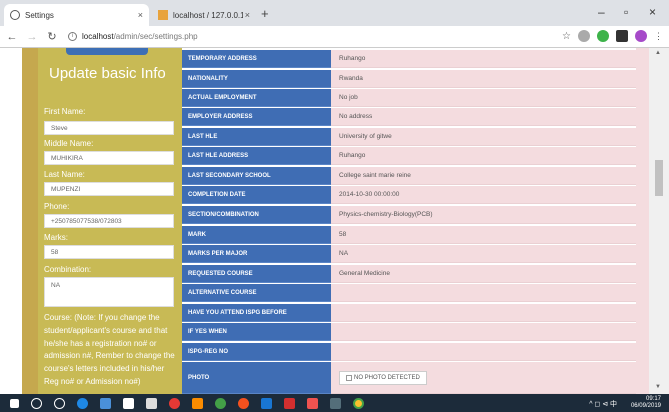 The height and width of the screenshot is (412, 669). I want to click on row-label: MARKS PER MAJOR, so click(256, 254).